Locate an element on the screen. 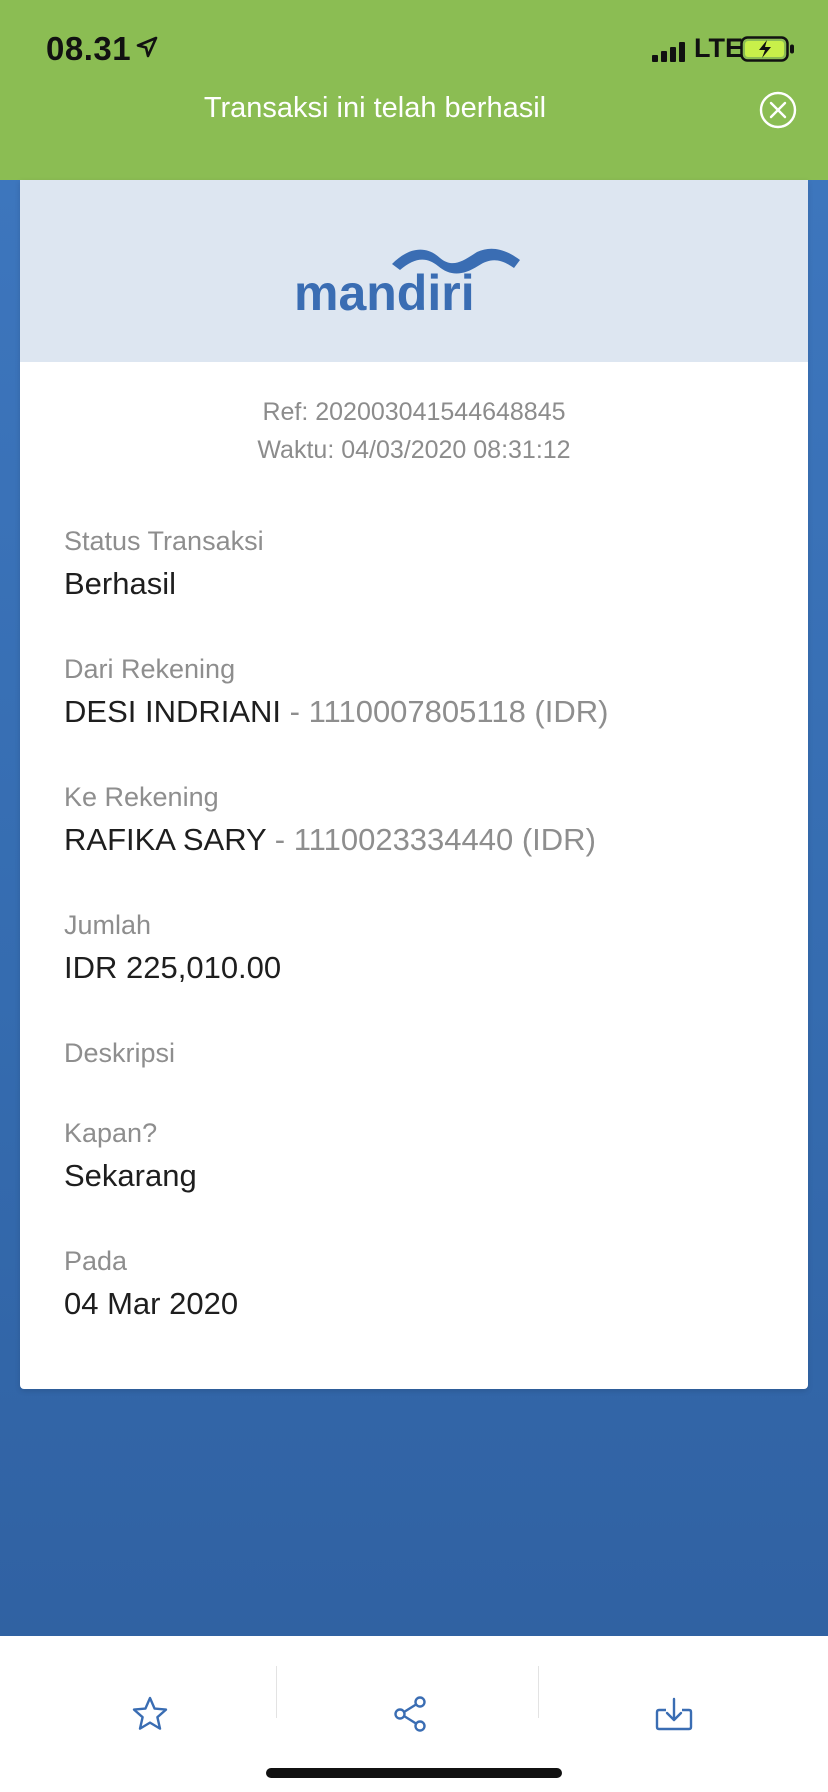 This screenshot has width=828, height=1792. favorite-button is located at coordinates (150, 1714).